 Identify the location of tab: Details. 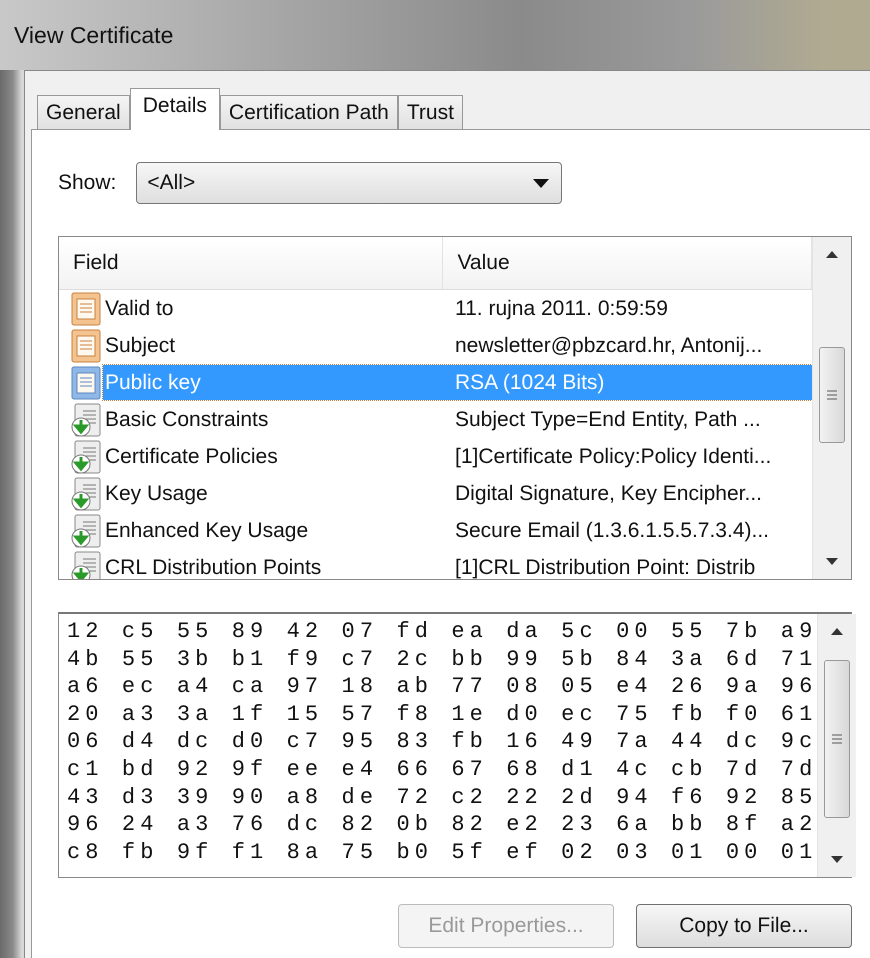
(175, 109).